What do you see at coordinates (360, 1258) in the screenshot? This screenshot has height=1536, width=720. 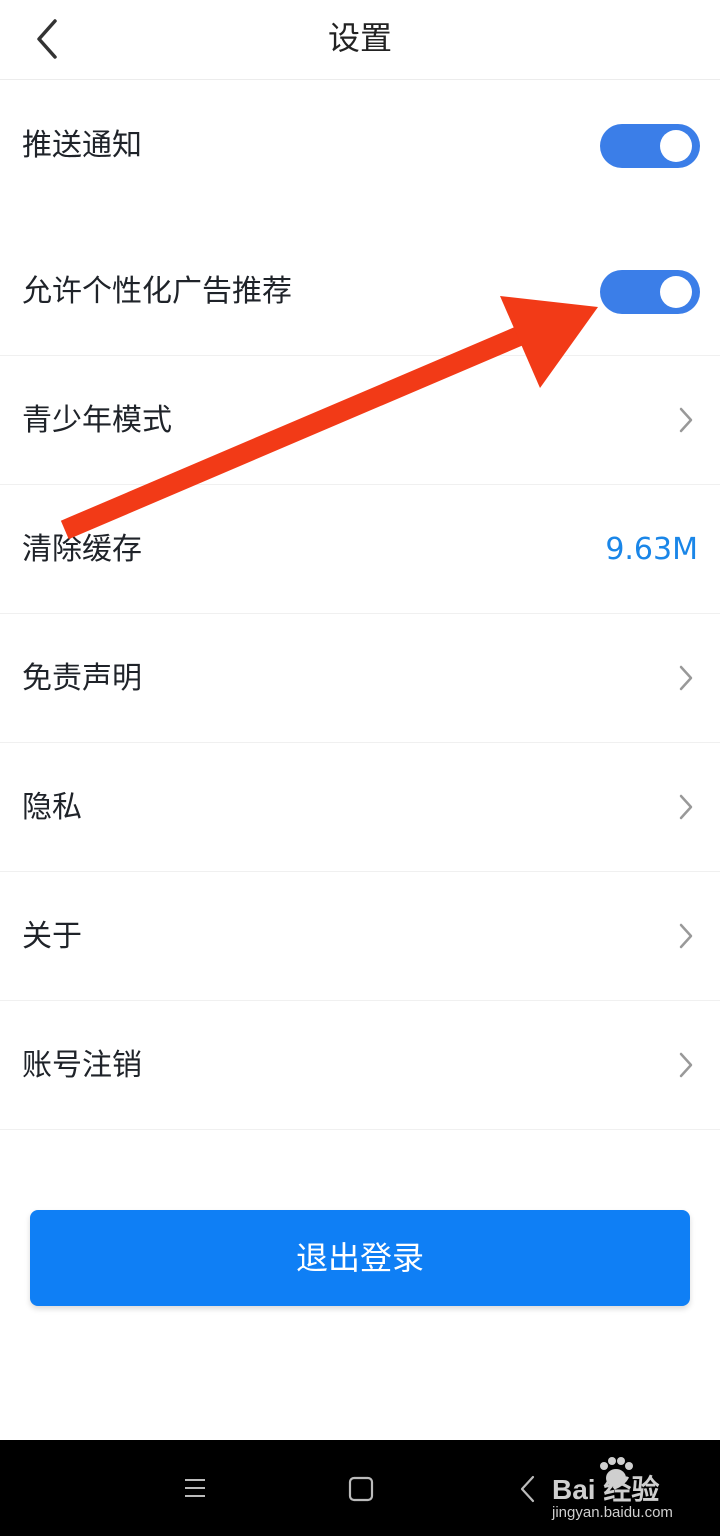 I see `logout-button: 退出登录` at bounding box center [360, 1258].